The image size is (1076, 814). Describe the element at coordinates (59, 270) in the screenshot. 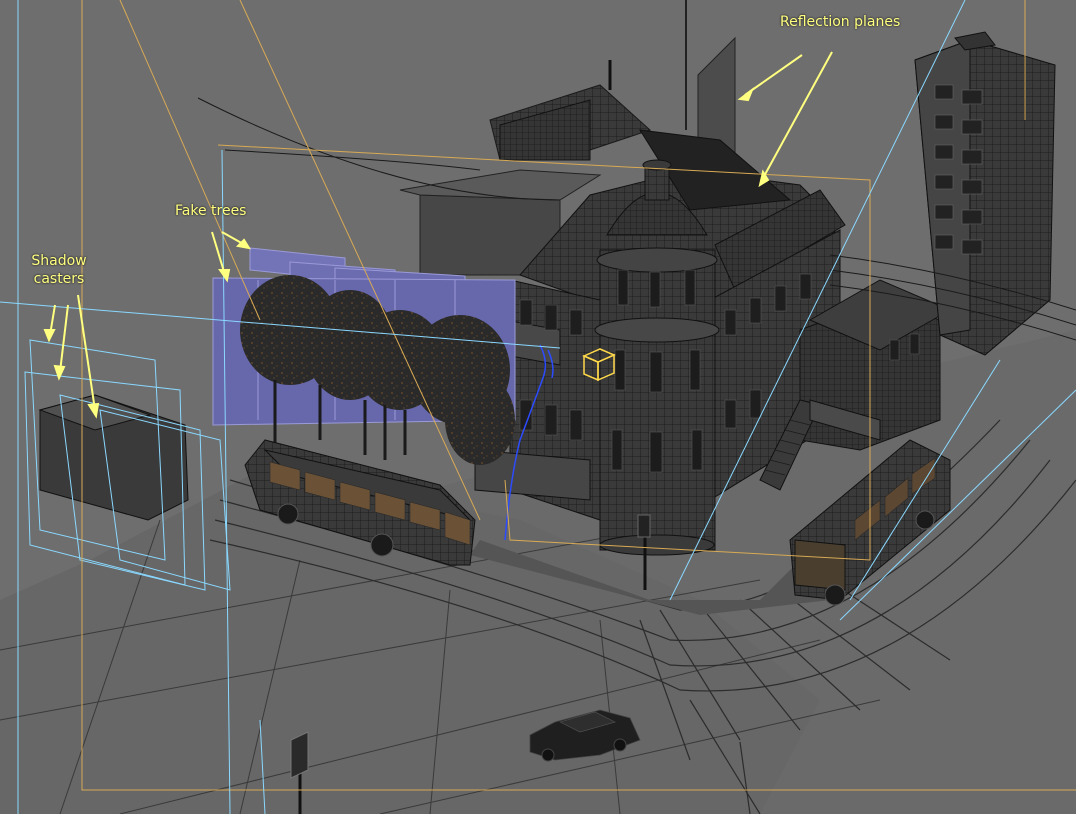

I see `shadow-casters-label: Shadow casters` at that location.